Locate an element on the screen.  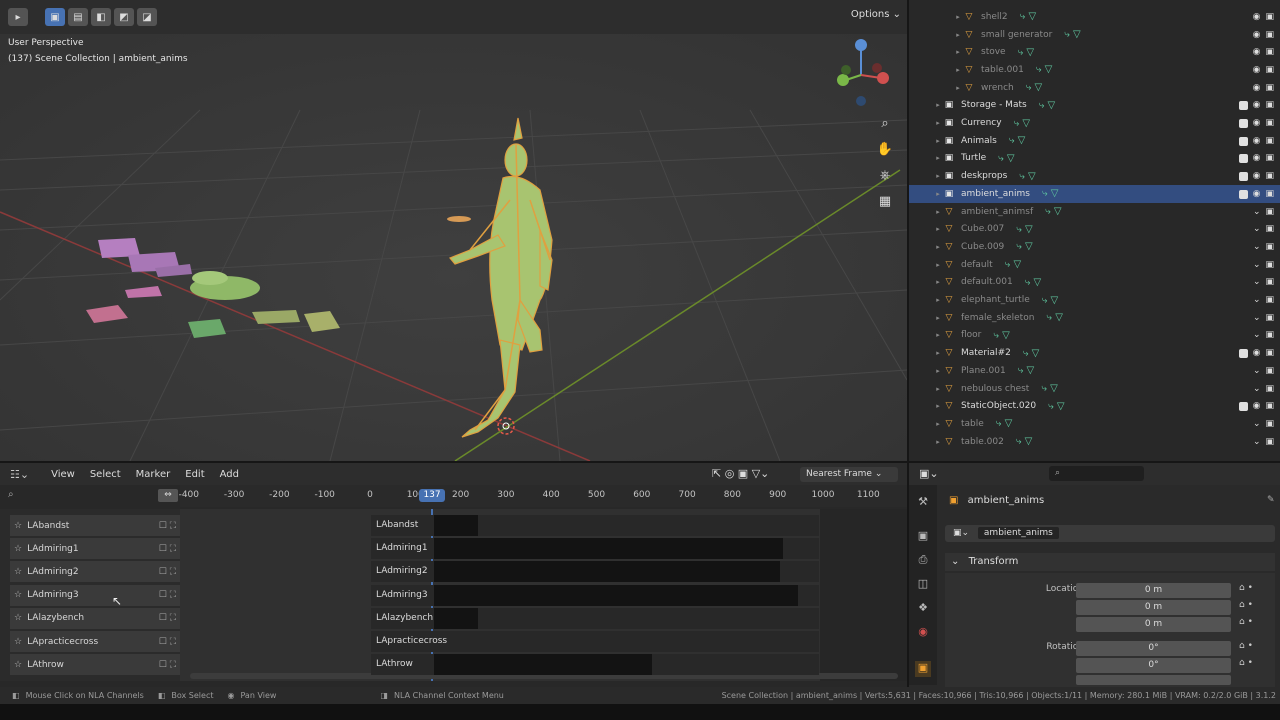
select-mode-subtract-icon: ◧ is located at coordinates (101, 17).